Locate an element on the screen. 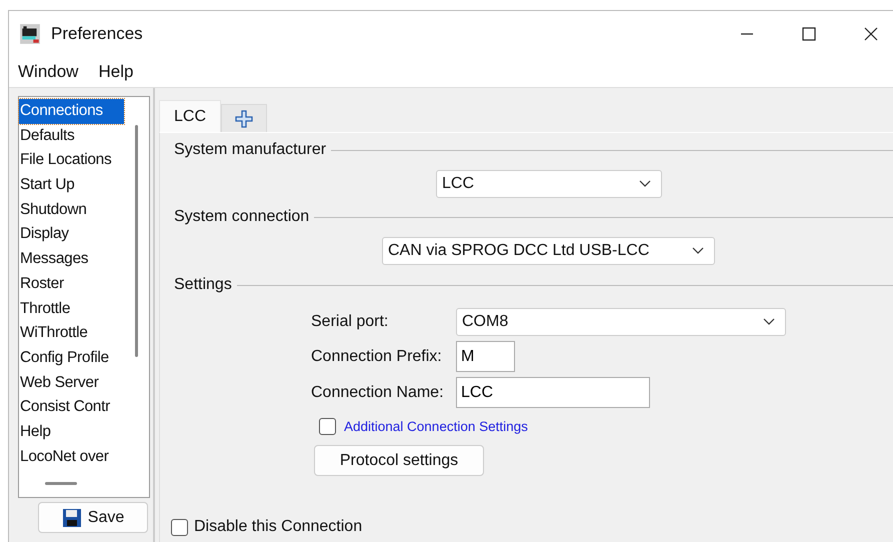 This screenshot has width=893, height=542. plus-icon is located at coordinates (244, 119).